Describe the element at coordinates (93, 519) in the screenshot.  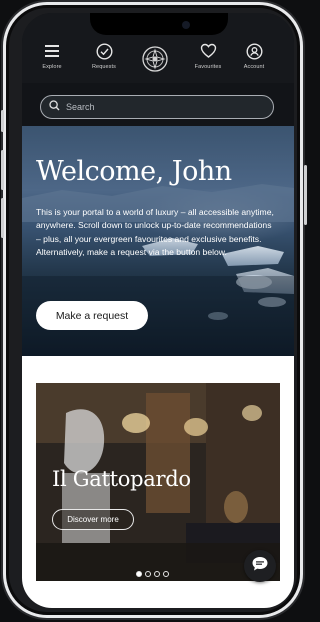
I see `discover-more-button: Discover more` at that location.